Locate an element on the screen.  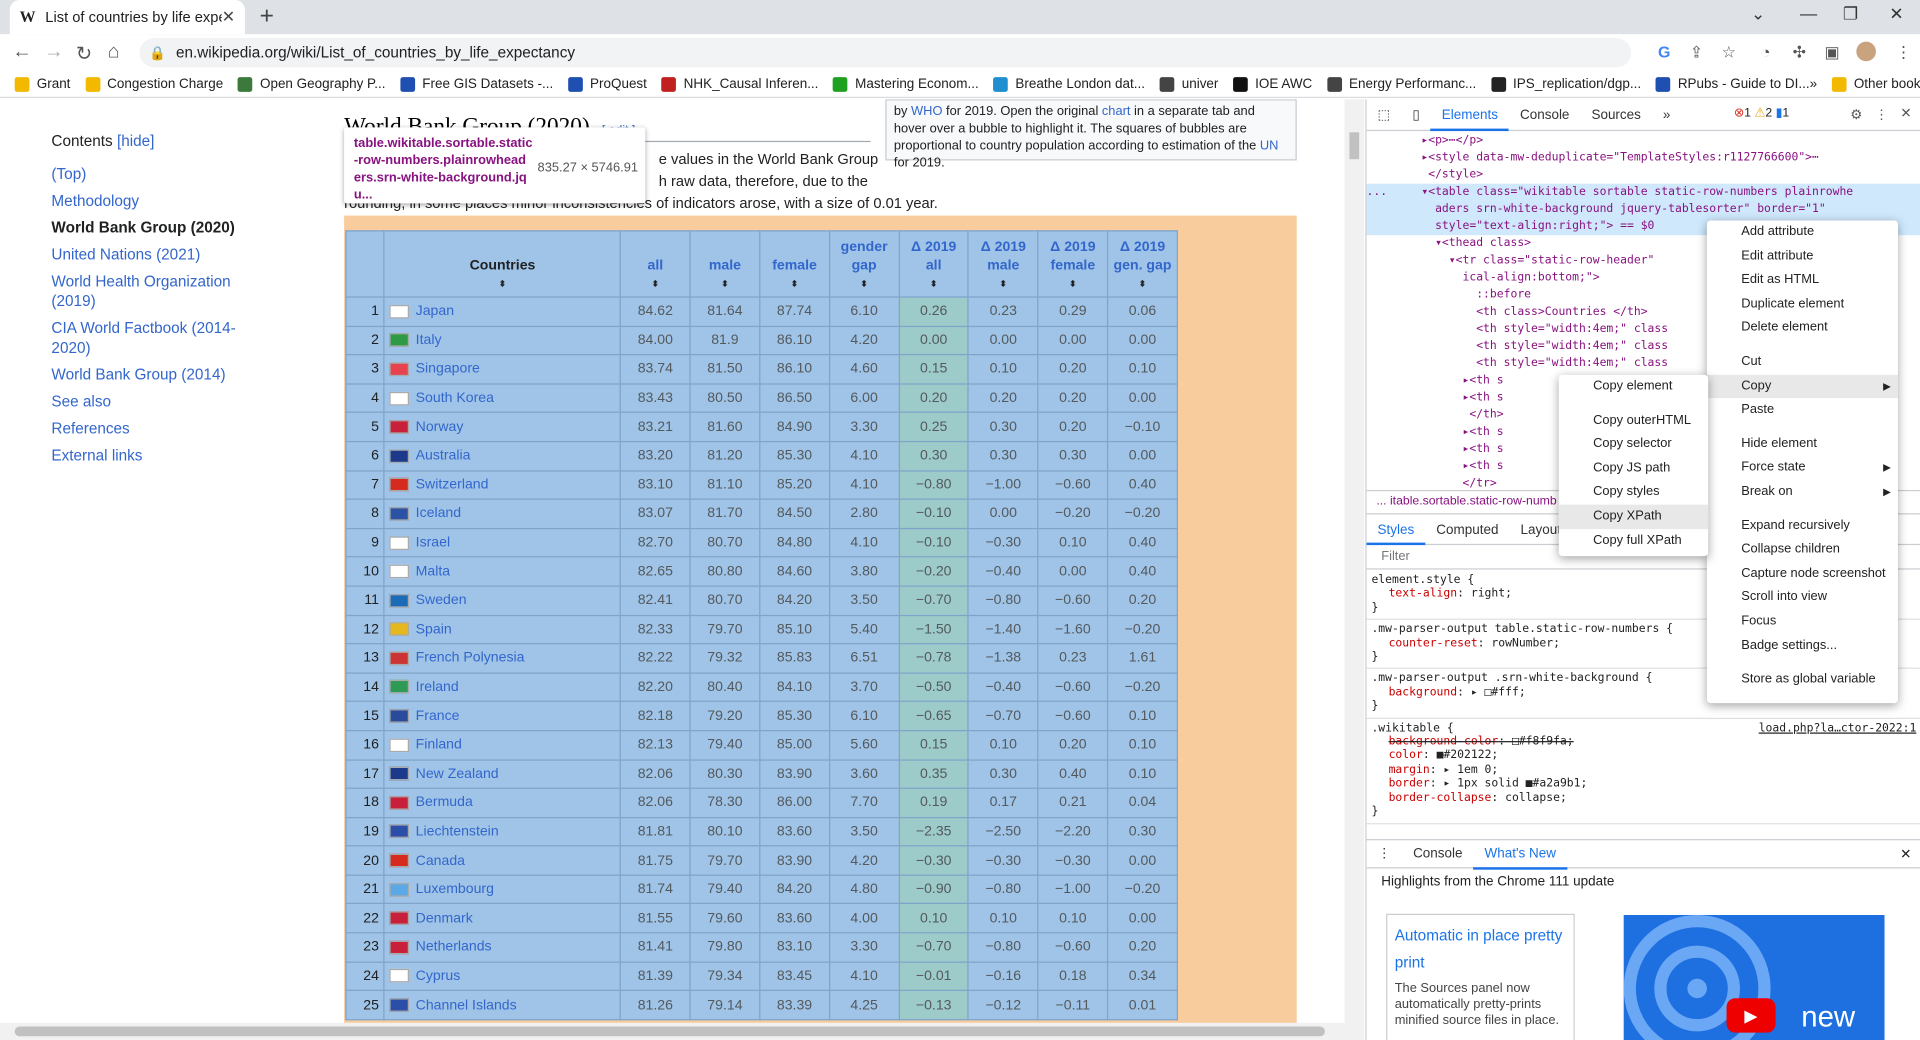
country-cell: France is located at coordinates (502, 716).